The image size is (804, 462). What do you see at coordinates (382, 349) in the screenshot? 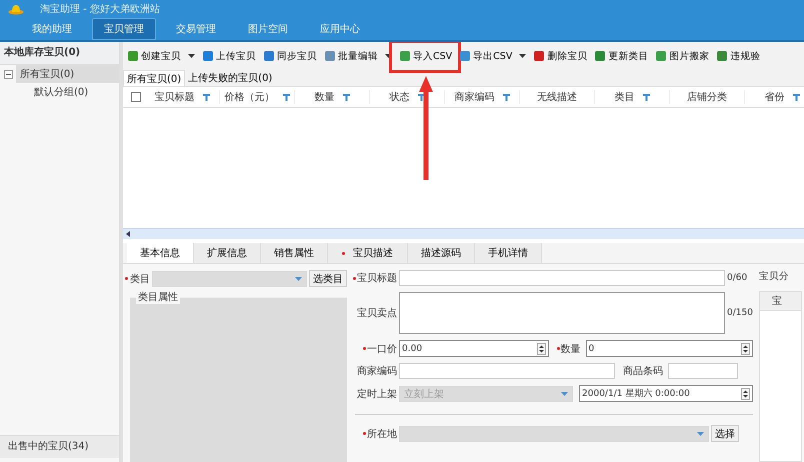
I see `field-label: 一口价` at bounding box center [382, 349].